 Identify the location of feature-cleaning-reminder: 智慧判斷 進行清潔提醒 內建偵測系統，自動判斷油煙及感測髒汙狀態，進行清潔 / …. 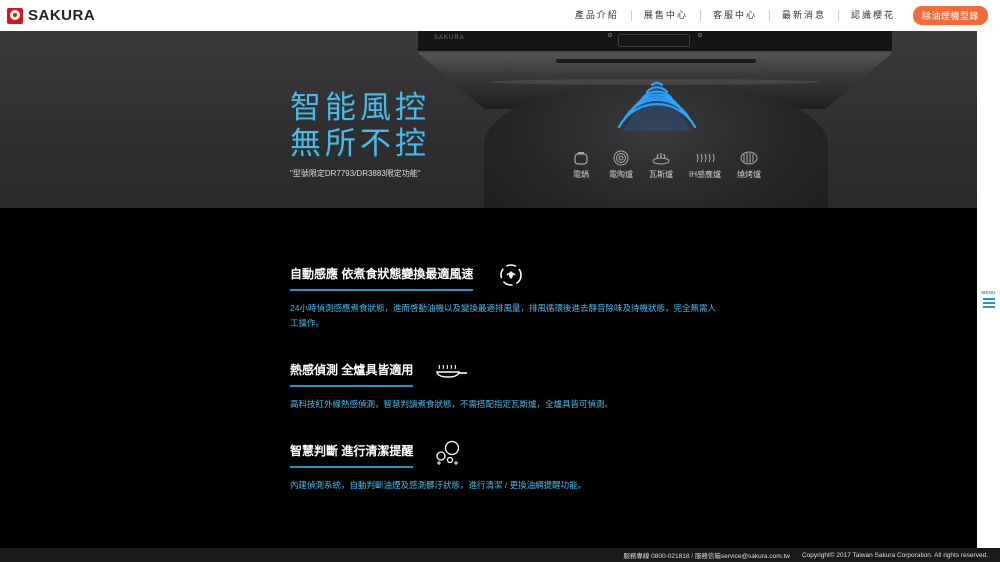
(504, 466).